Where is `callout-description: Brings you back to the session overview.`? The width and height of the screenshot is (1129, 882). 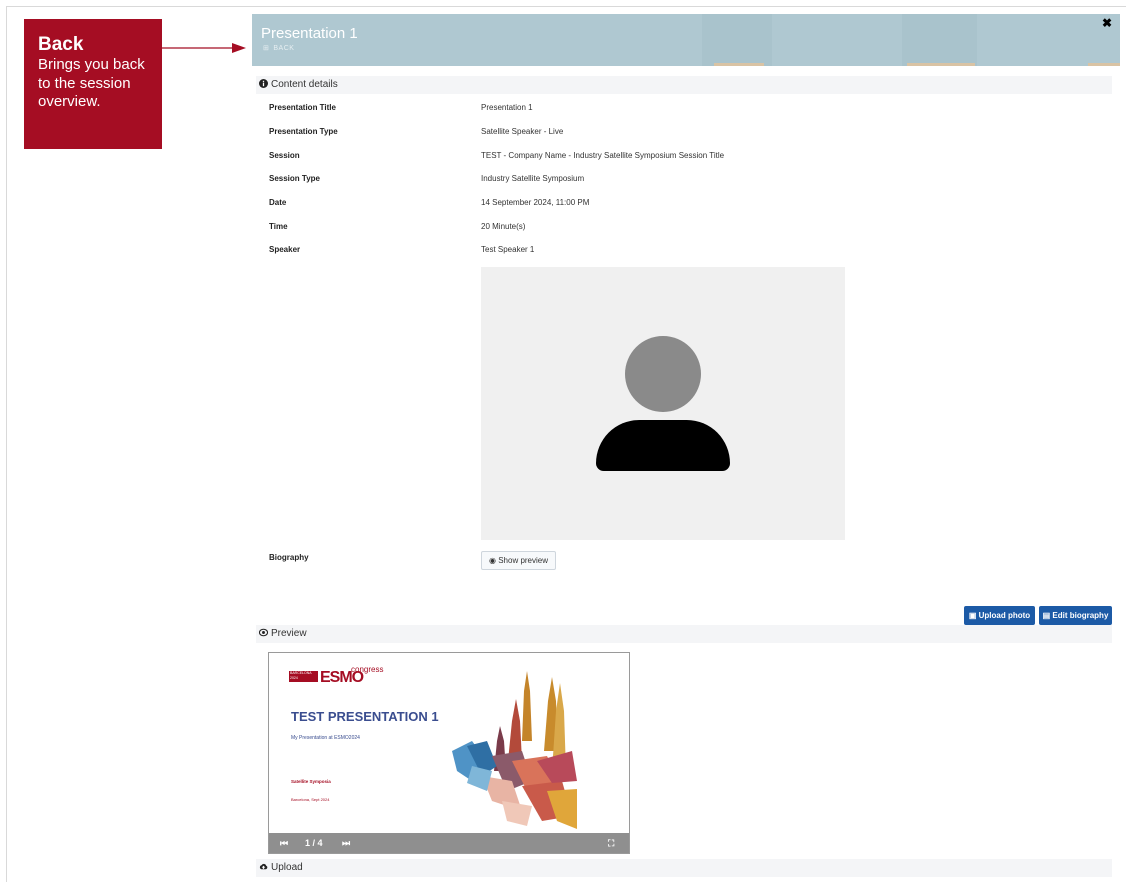 callout-description: Brings you back to the session overview. is located at coordinates (91, 83).